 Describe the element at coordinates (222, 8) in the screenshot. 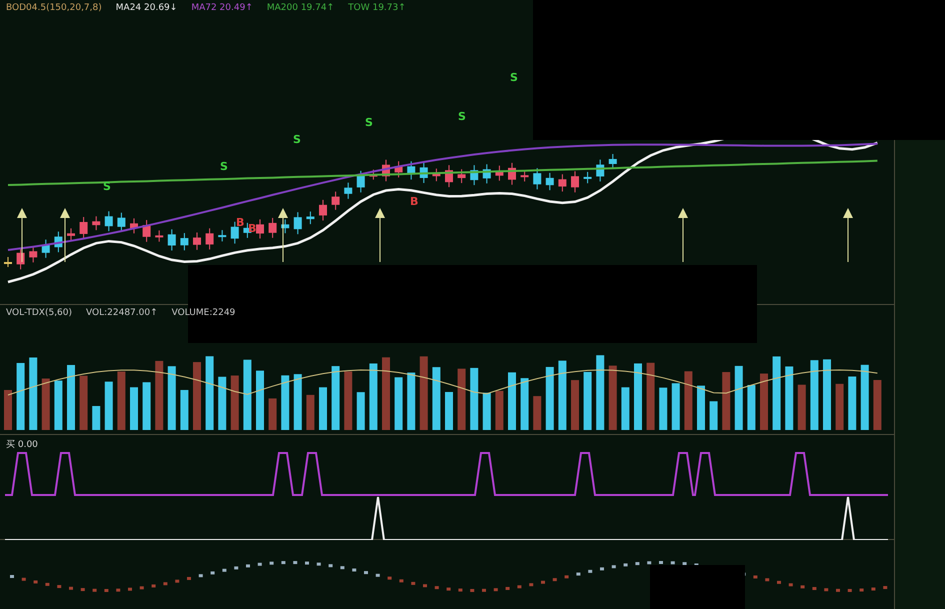

I see `indicator-label: MA72 20.49↑` at that location.